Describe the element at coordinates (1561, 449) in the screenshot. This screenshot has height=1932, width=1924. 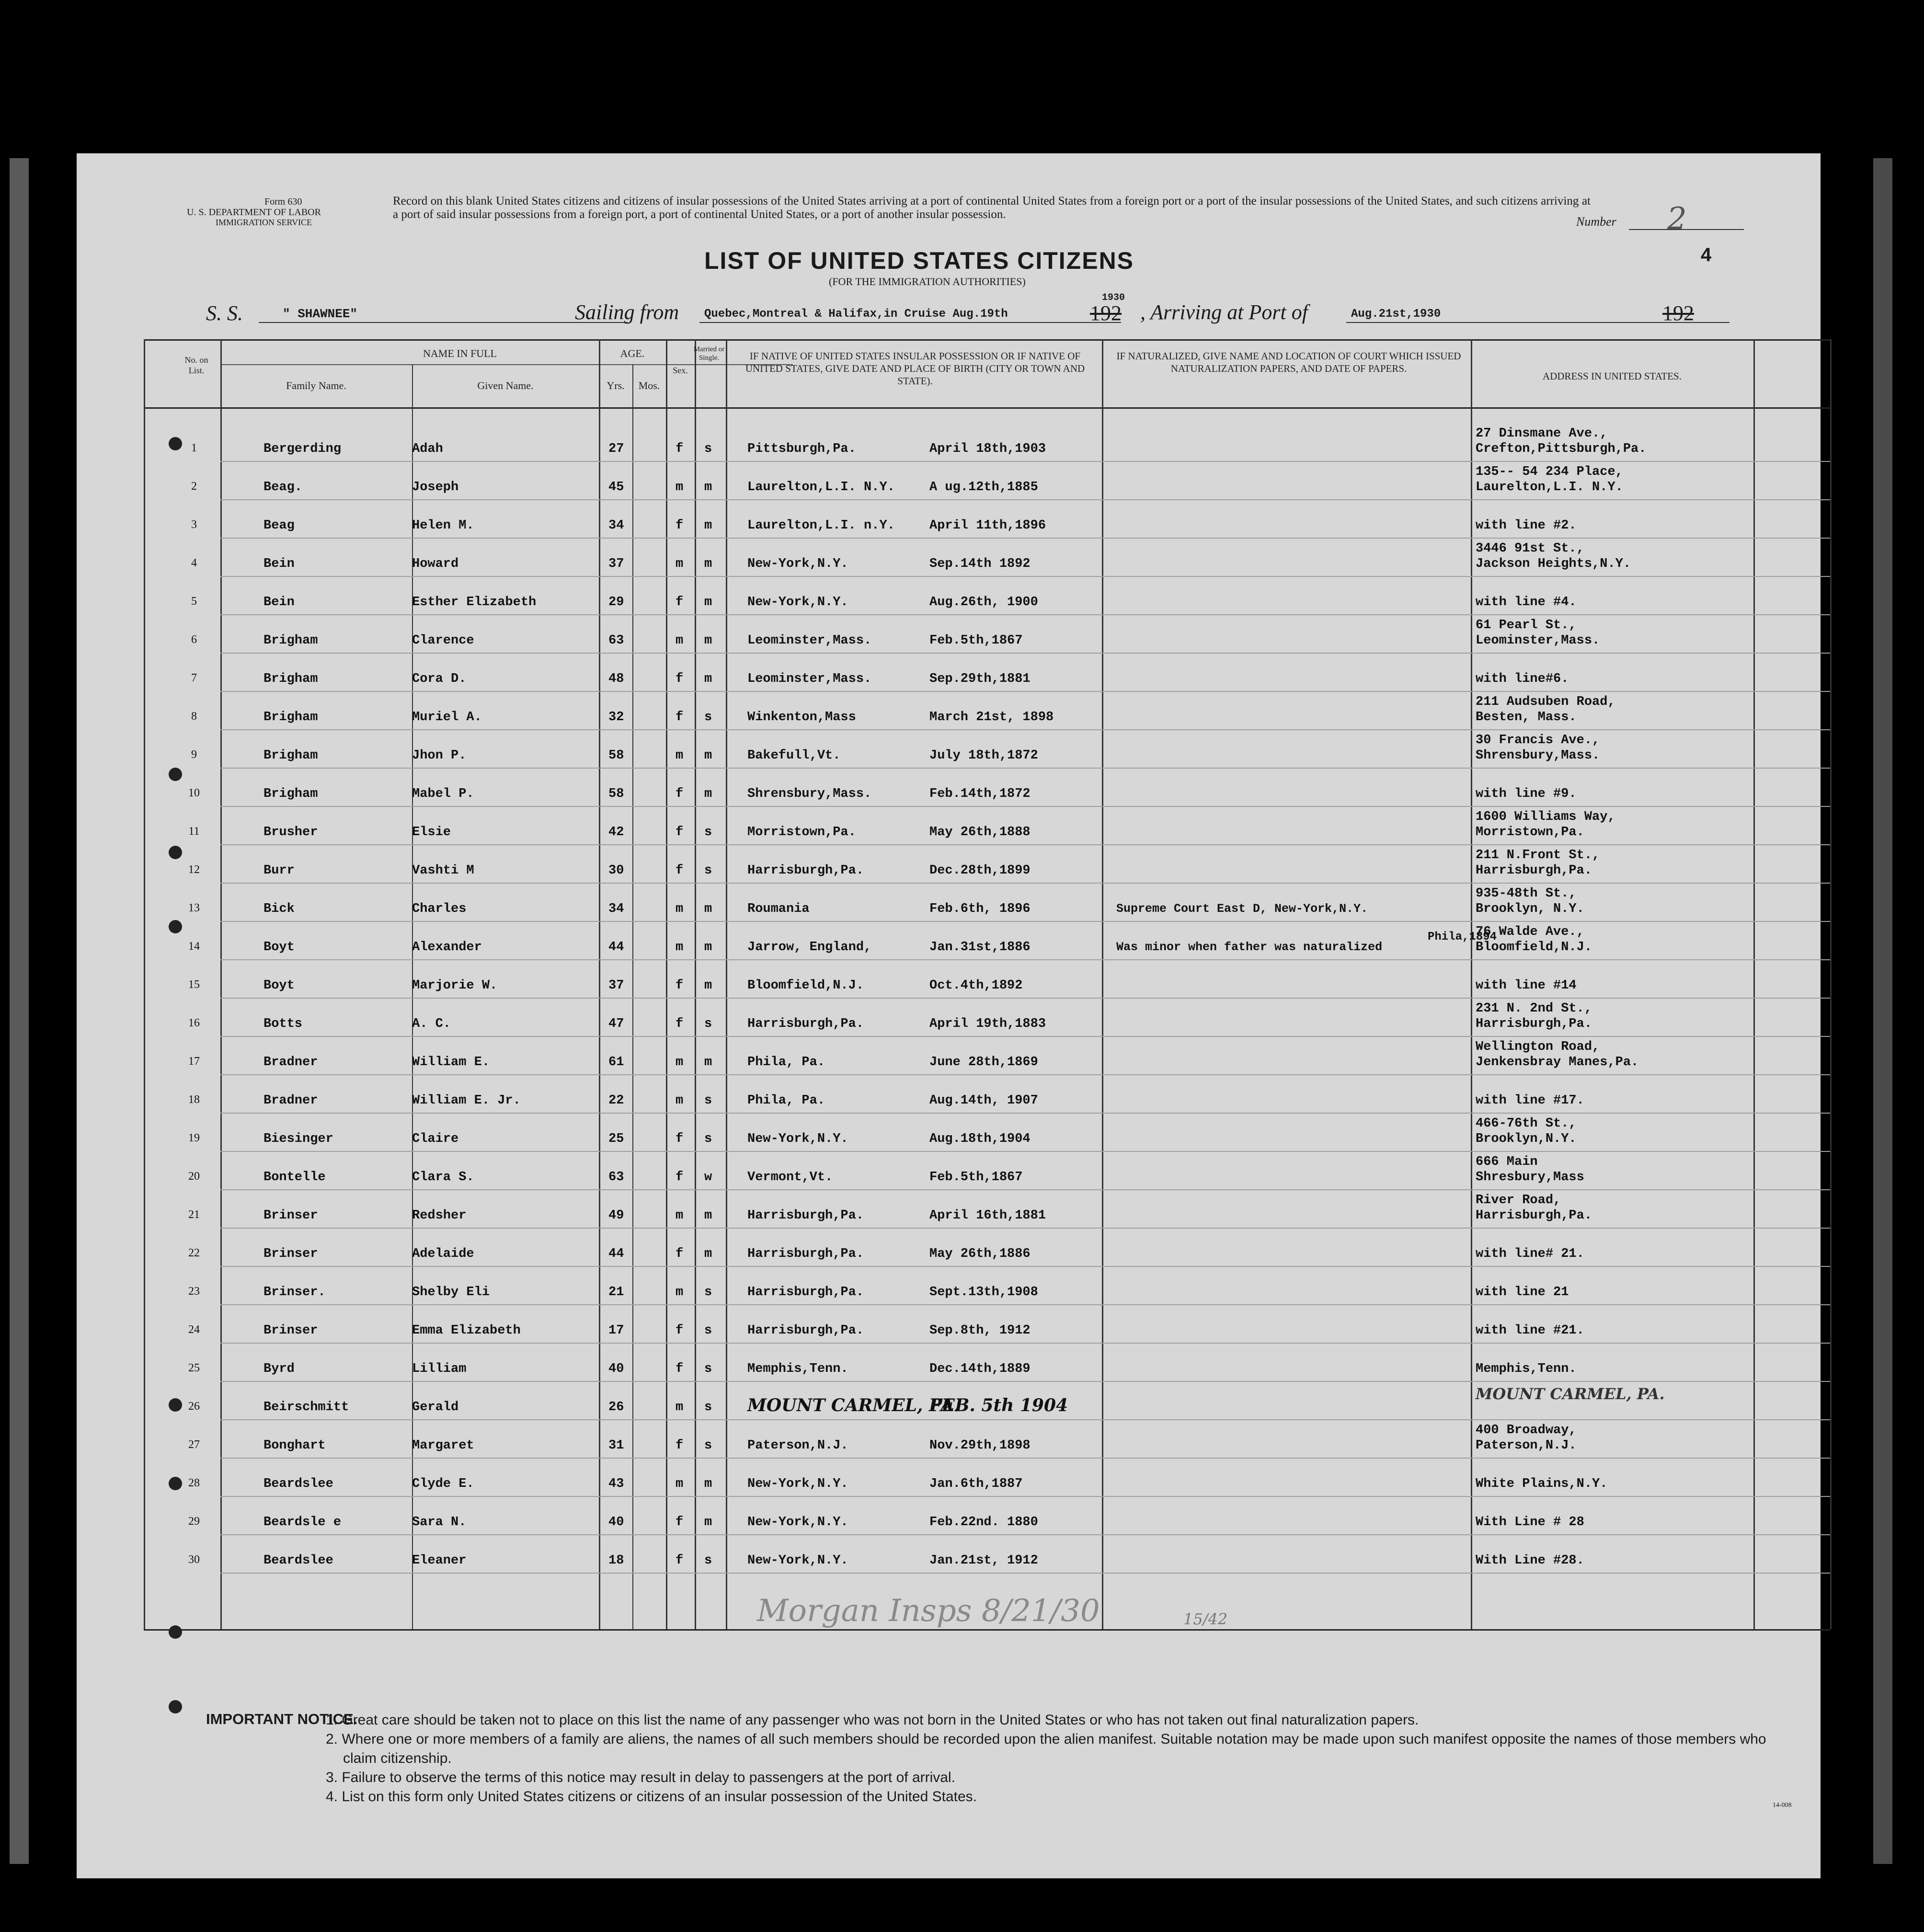
I see `address-line-2: Crefton,Pittsburgh,Pa.` at that location.